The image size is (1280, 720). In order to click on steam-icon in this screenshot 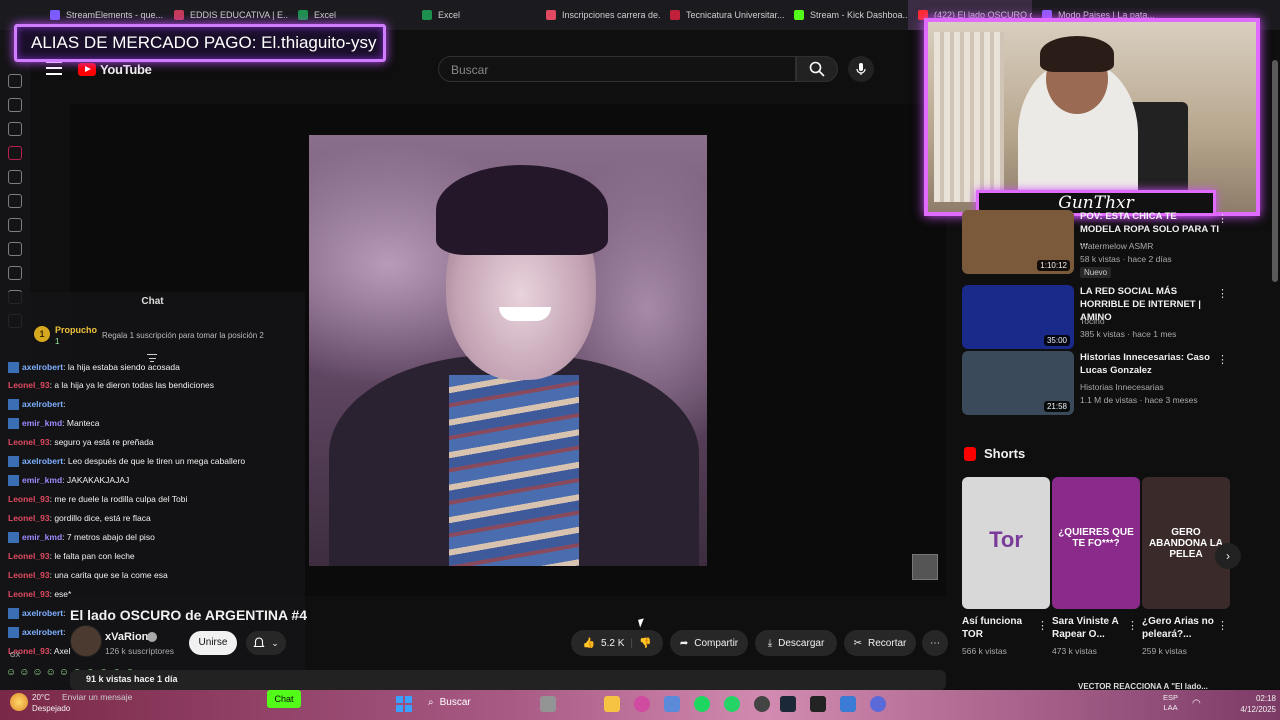, I will do `click(788, 704)`.